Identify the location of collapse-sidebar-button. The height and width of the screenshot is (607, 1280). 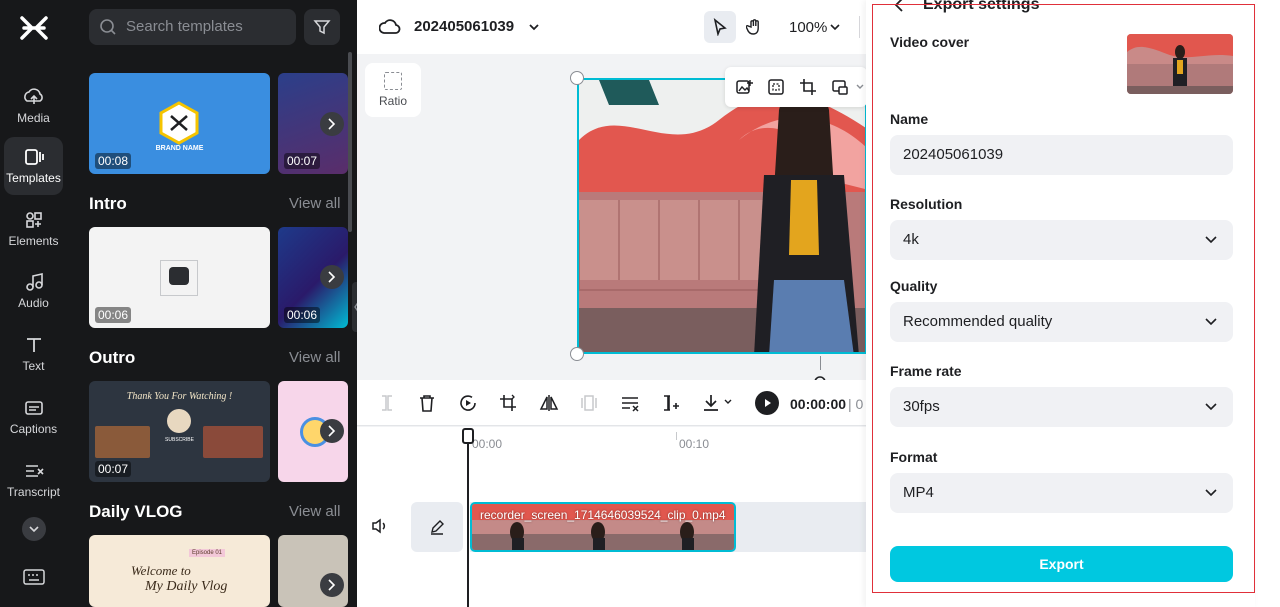
(34, 529).